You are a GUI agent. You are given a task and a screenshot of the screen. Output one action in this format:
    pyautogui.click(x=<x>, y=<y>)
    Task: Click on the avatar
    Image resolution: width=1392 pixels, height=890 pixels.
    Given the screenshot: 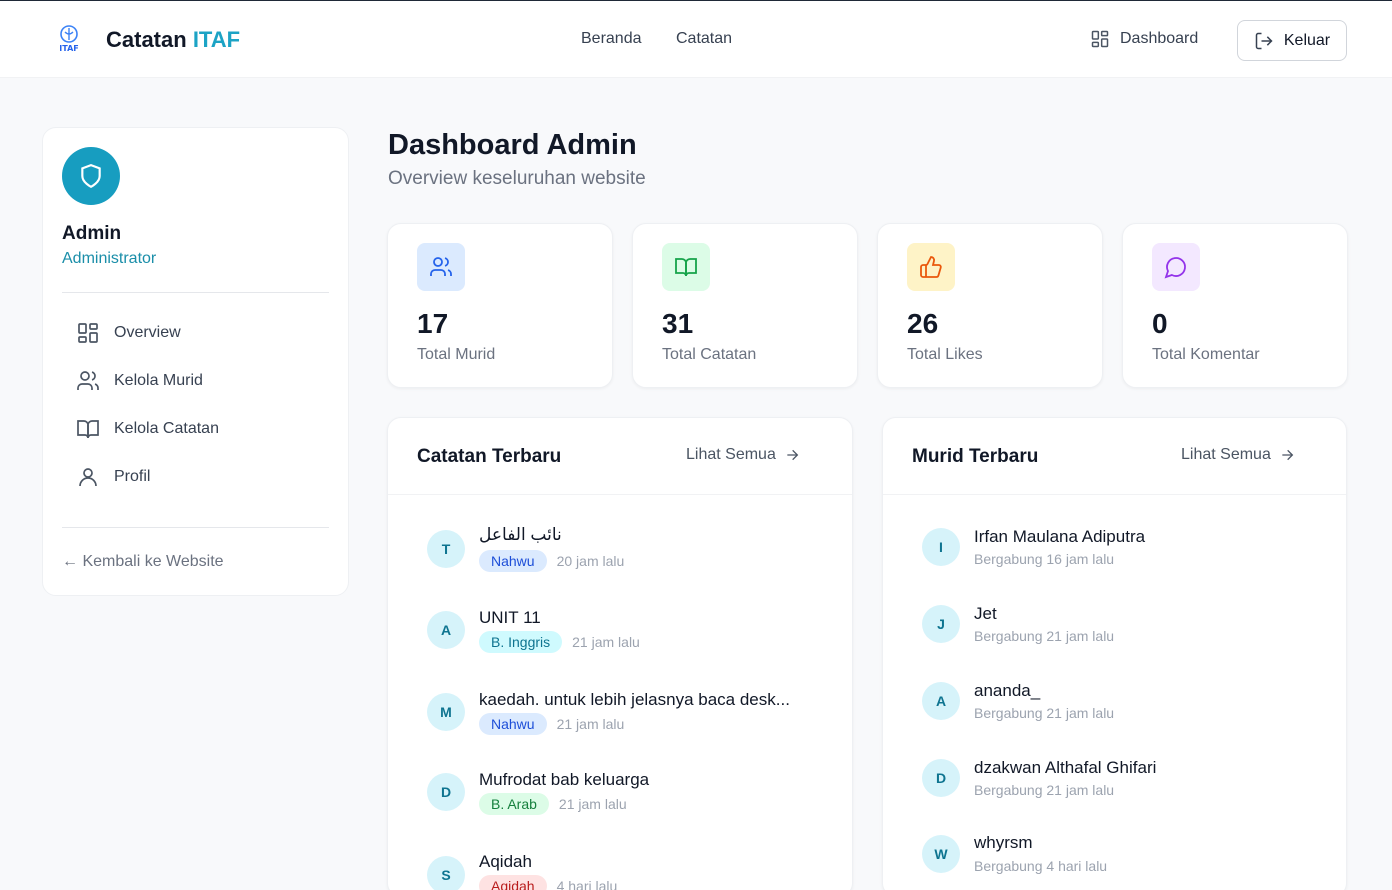 What is the action you would take?
    pyautogui.click(x=91, y=176)
    